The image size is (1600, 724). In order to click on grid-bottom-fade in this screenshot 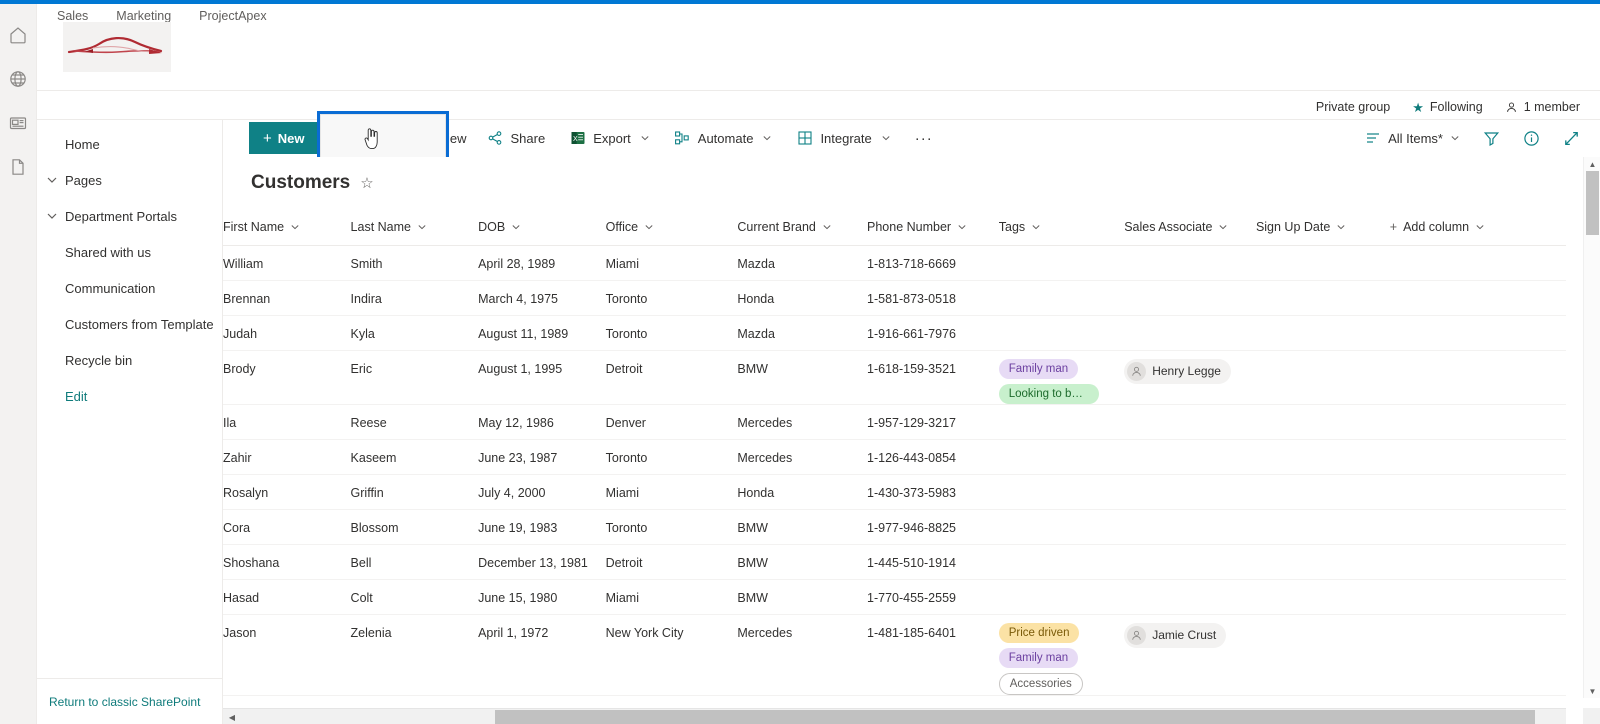, I will do `click(894, 704)`.